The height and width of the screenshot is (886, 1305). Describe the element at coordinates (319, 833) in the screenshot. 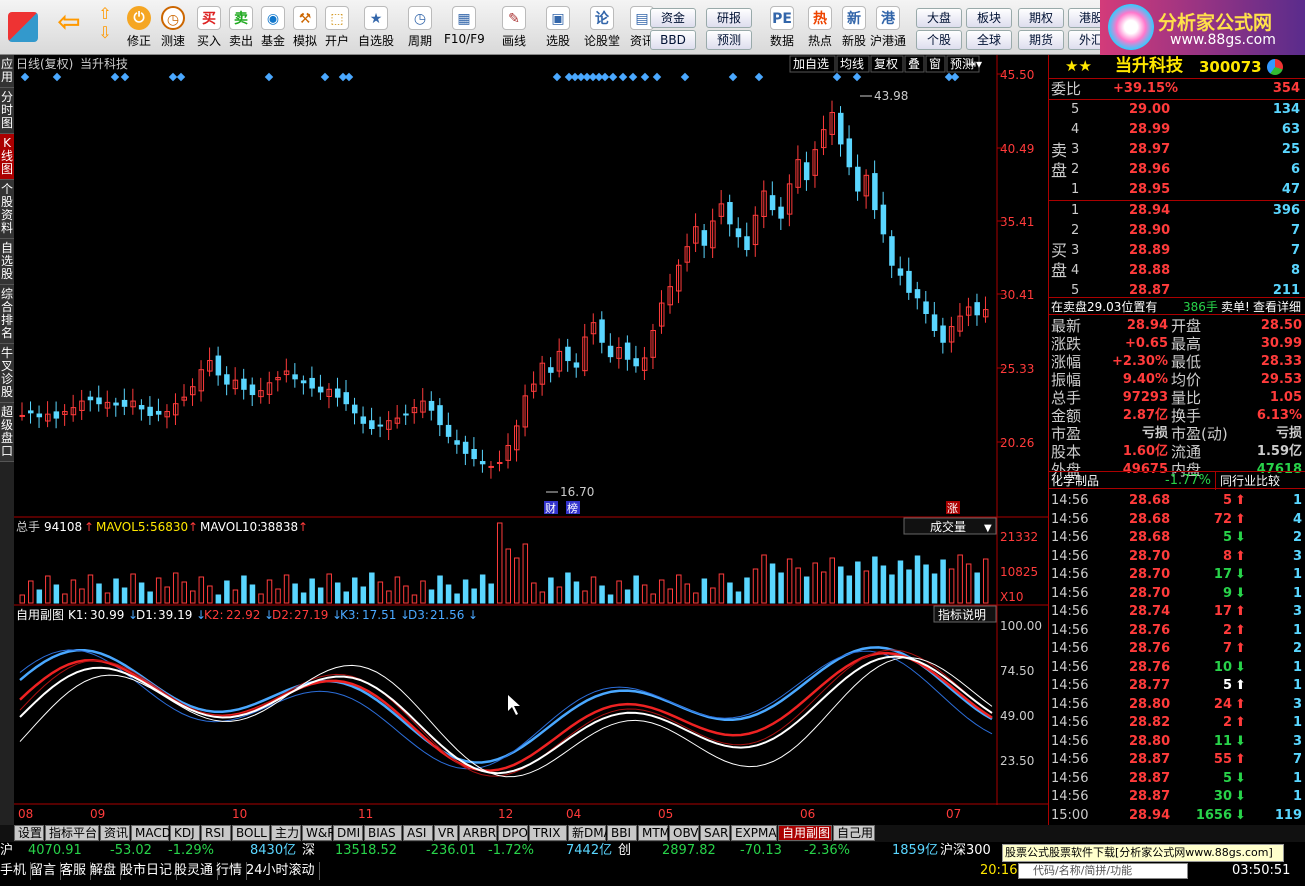

I see `indicator-tab-8: W&R` at that location.